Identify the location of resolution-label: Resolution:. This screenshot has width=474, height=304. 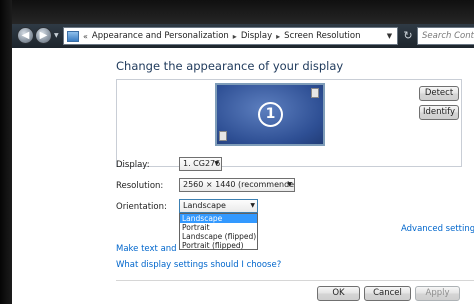
(140, 186).